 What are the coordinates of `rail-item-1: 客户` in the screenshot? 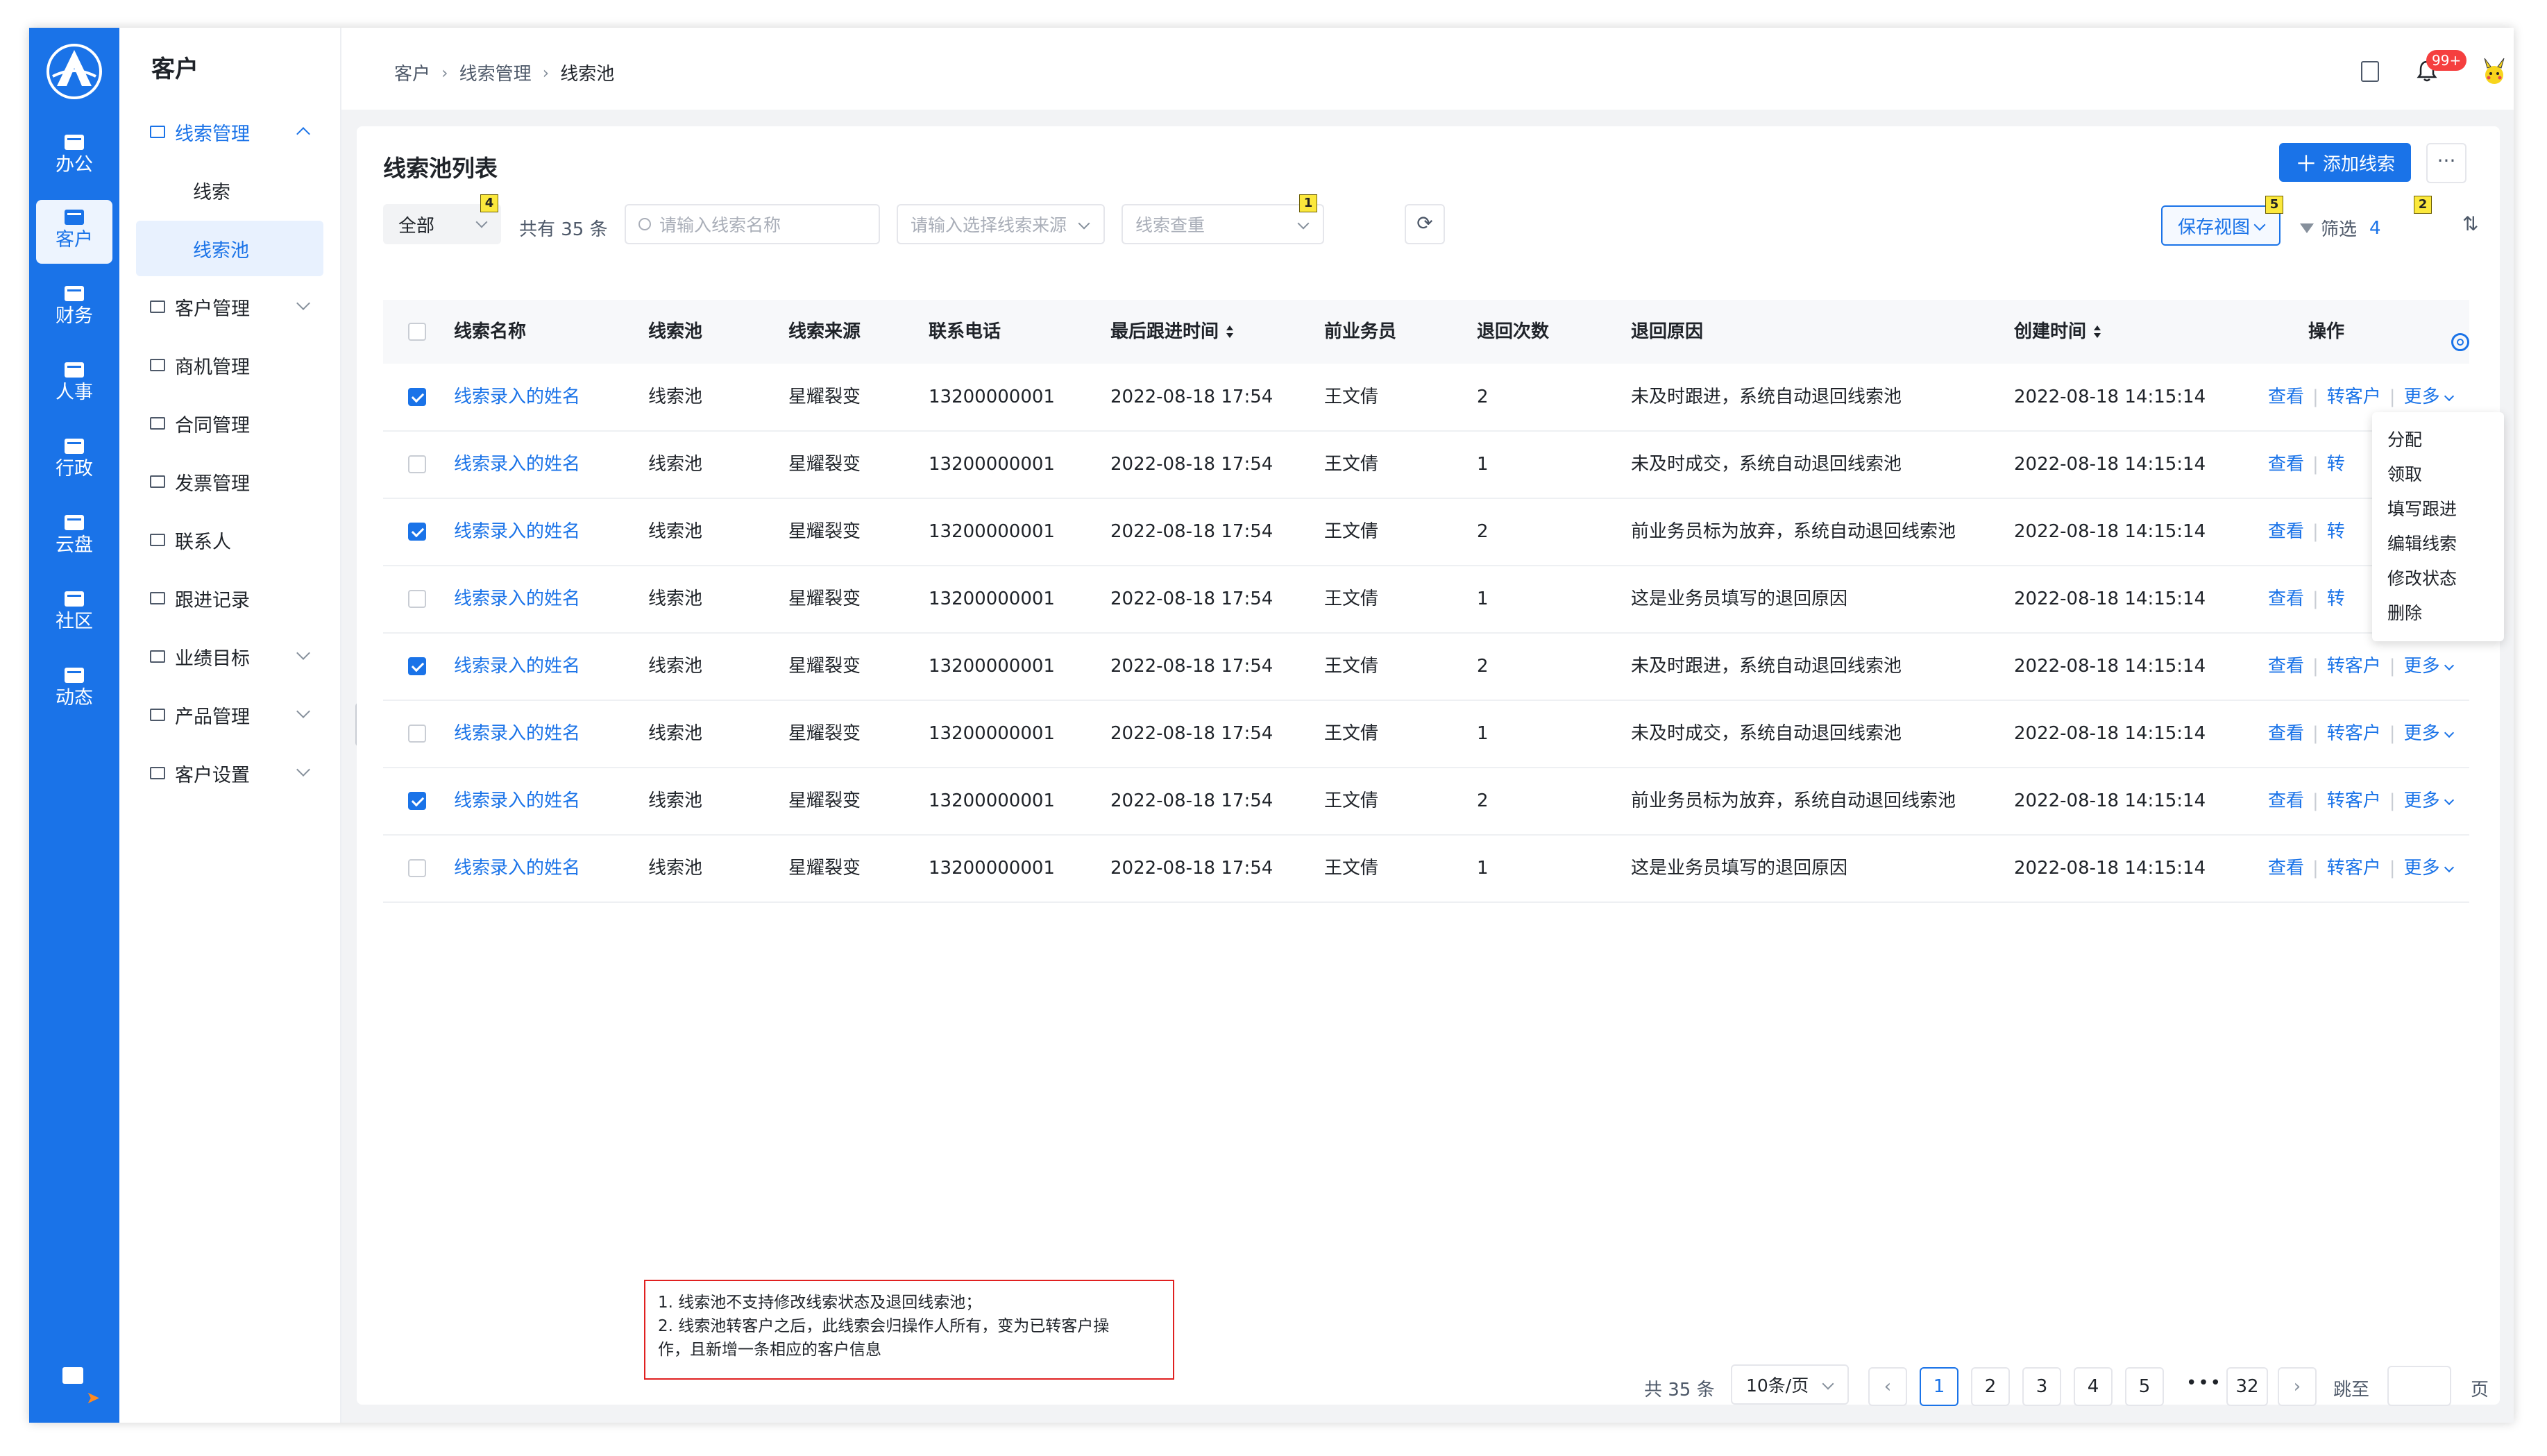 It's located at (74, 232).